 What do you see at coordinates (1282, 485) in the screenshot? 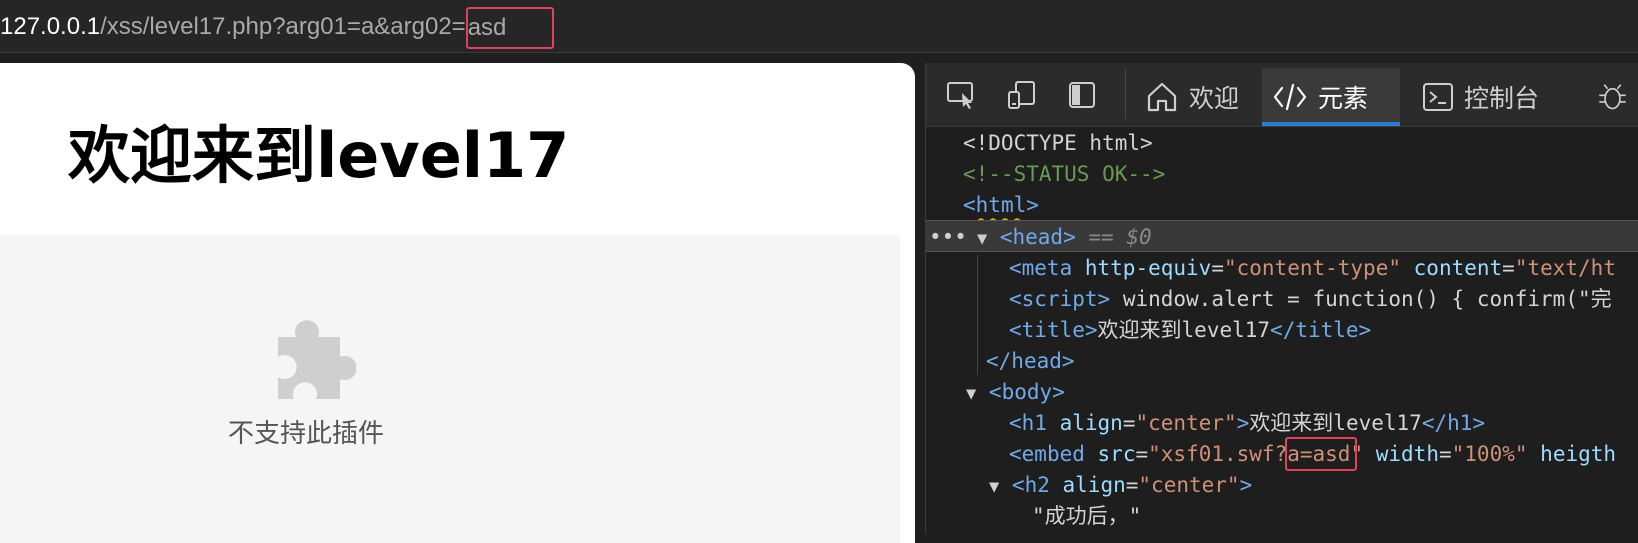
I see `dom-line-h2: ▼ <h2 align="center">` at bounding box center [1282, 485].